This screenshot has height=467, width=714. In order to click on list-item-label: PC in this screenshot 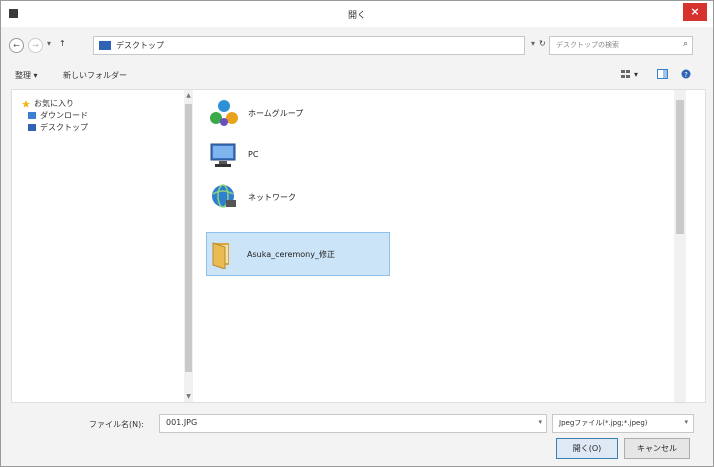, I will do `click(253, 154)`.